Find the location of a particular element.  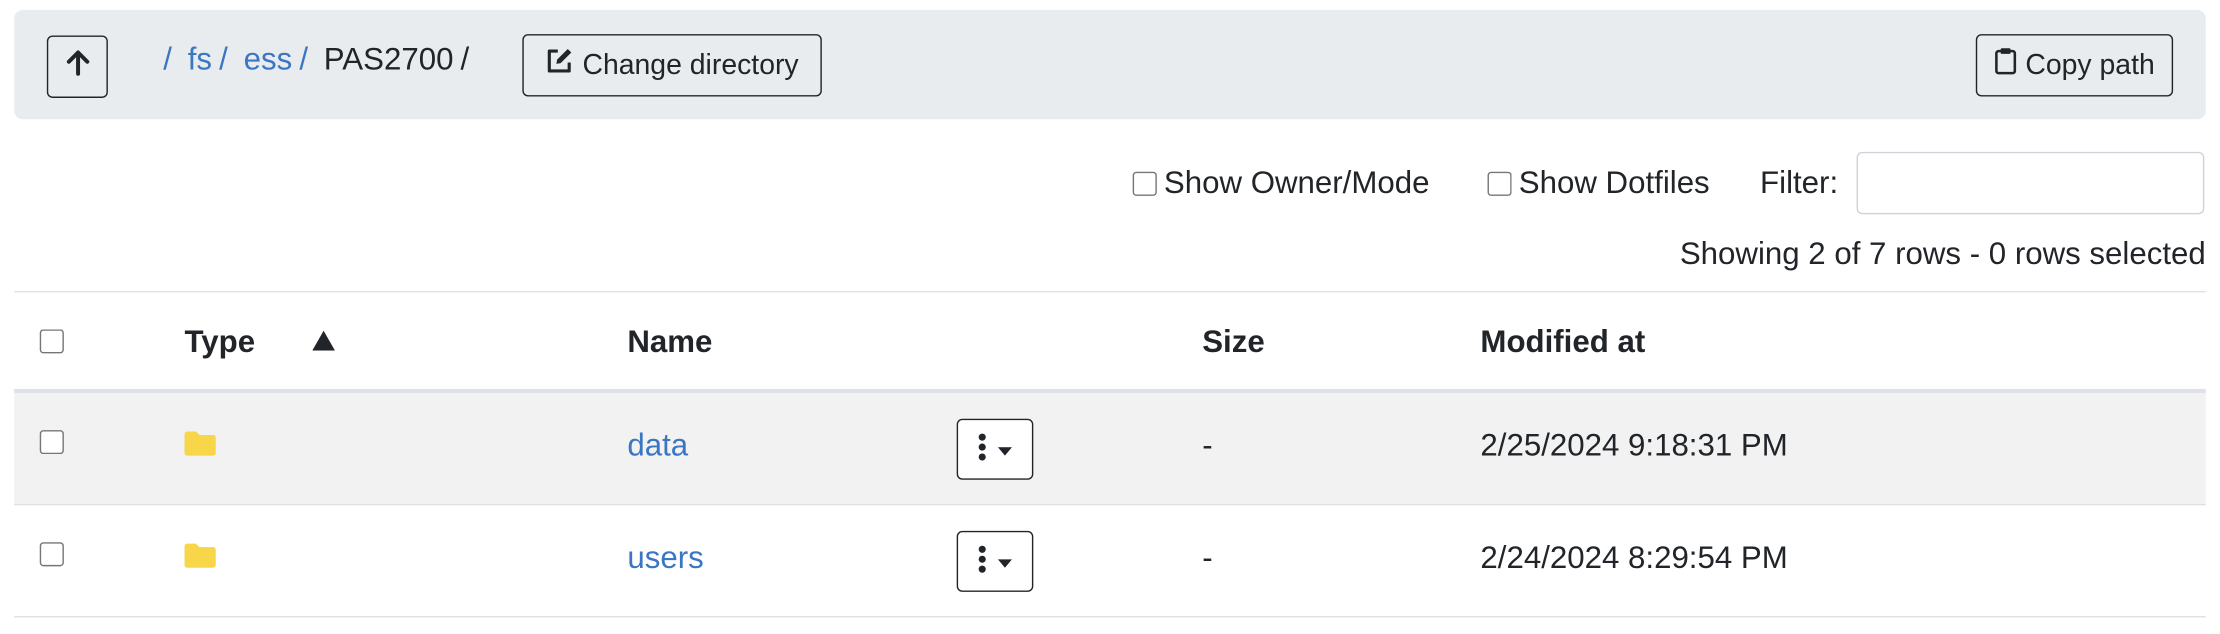

parent-directory-button is located at coordinates (77, 66).